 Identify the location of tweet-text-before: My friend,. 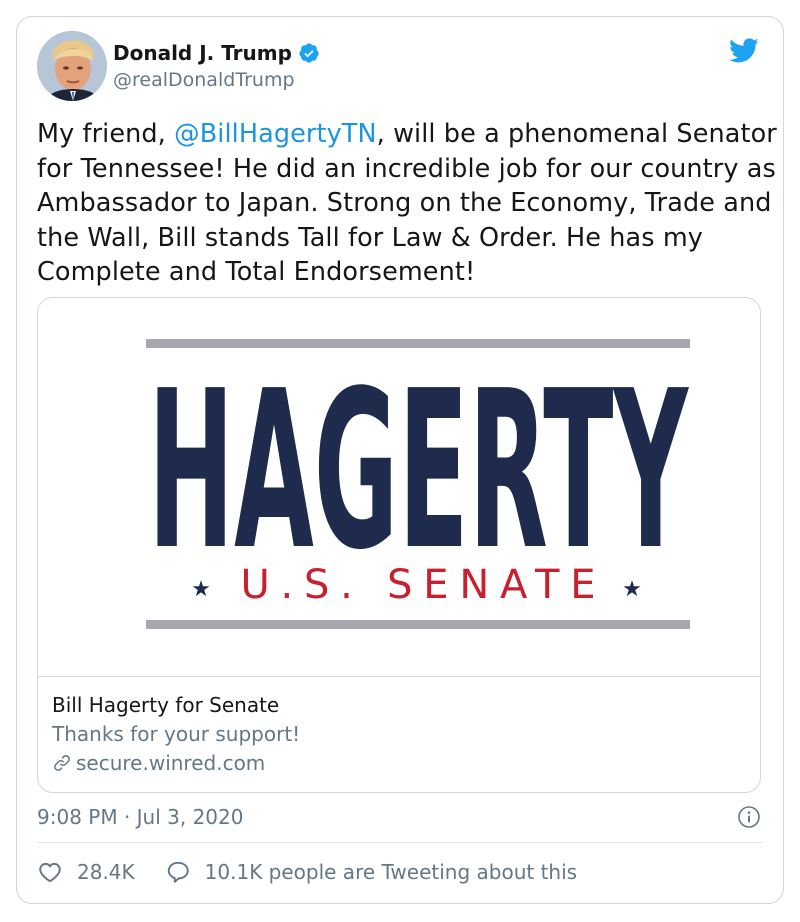
(106, 134).